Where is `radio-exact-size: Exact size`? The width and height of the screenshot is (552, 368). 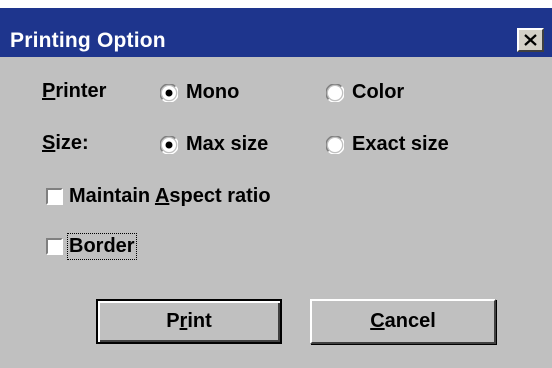 radio-exact-size: Exact size is located at coordinates (387, 144).